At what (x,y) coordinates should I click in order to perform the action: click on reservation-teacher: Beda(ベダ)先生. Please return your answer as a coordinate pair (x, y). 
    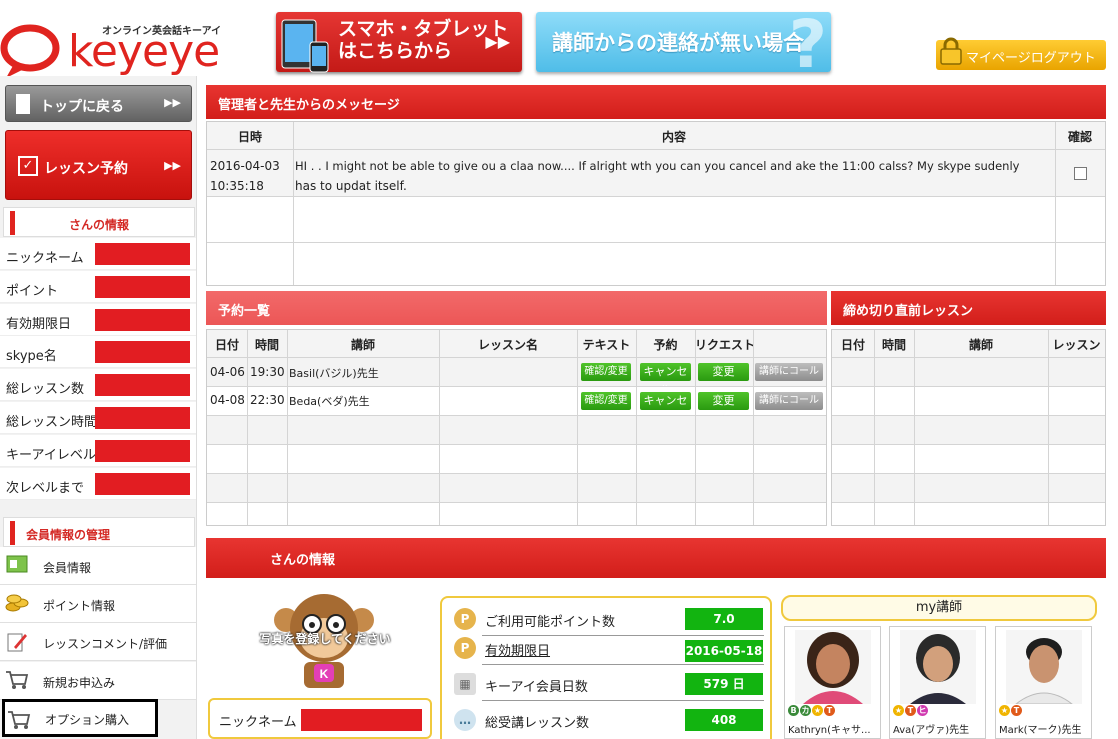
    Looking at the image, I should click on (329, 401).